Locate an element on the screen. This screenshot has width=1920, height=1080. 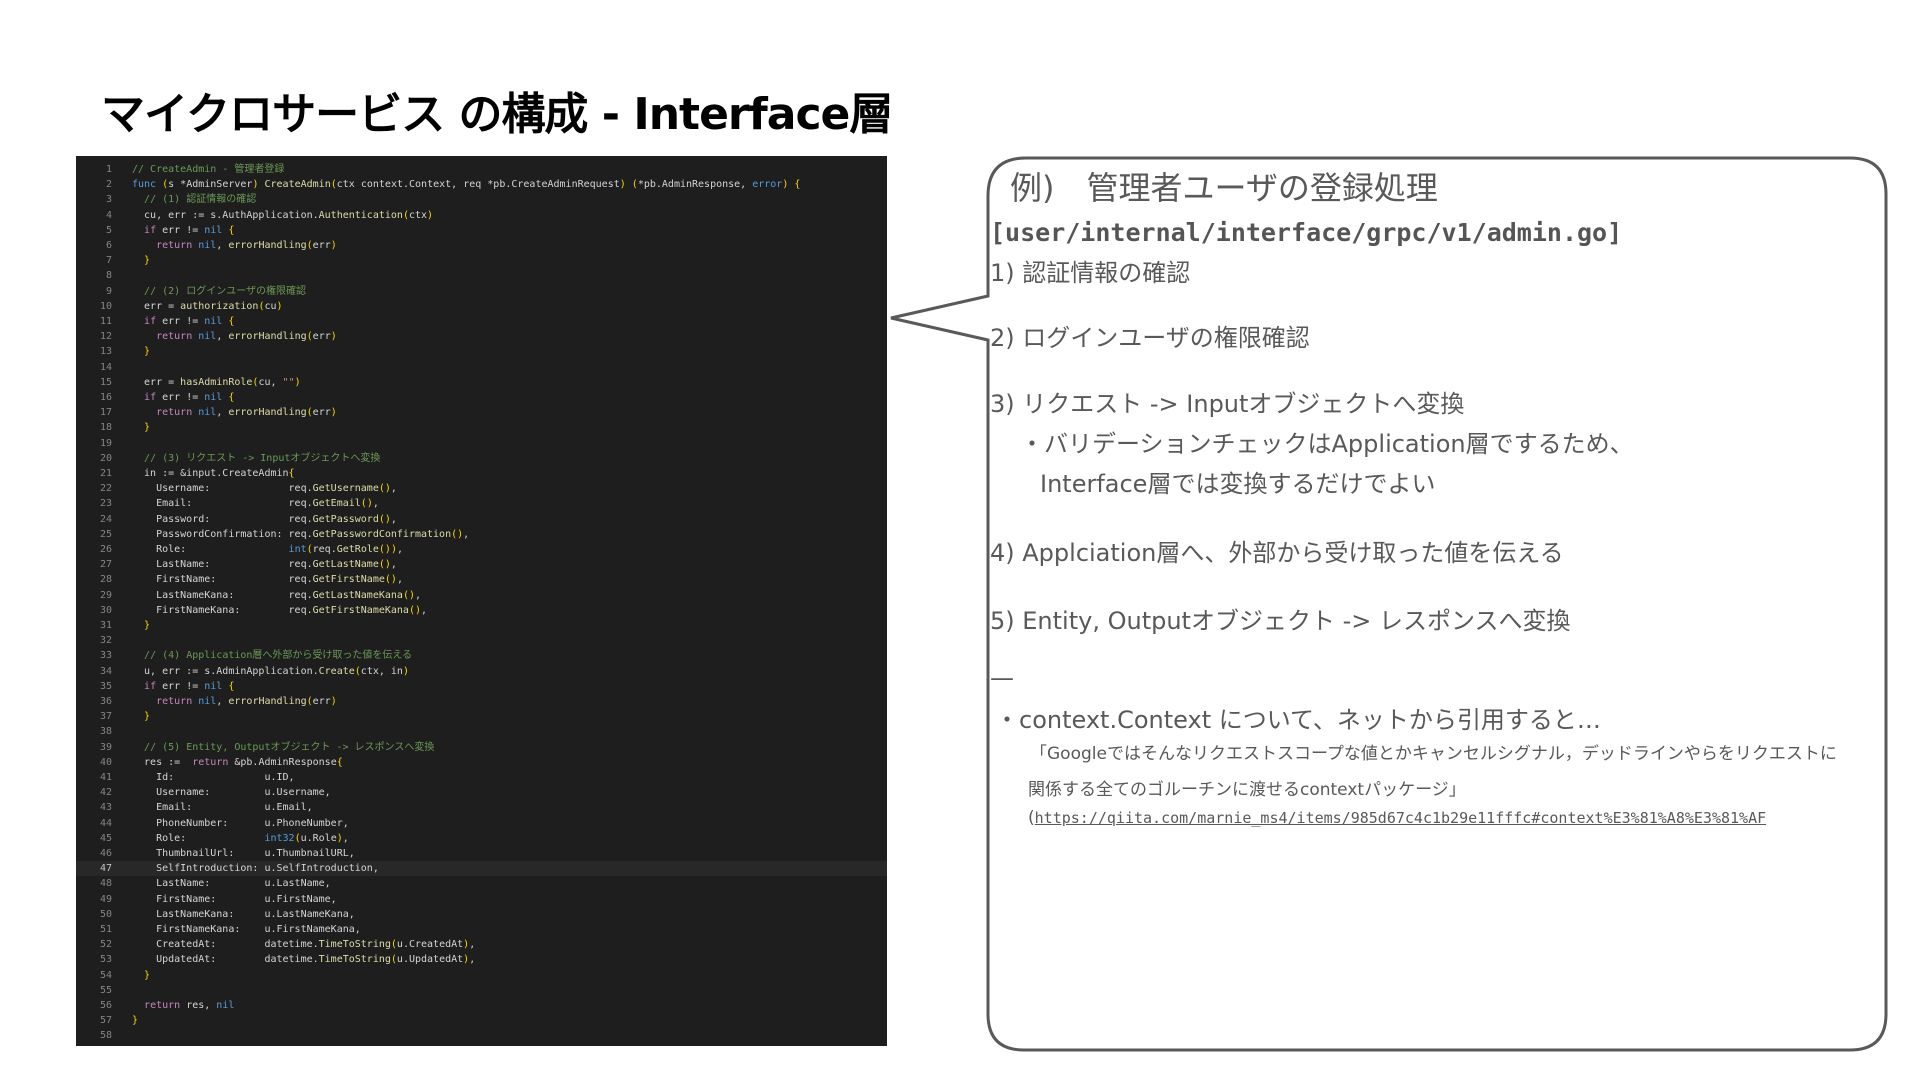
code-line: 45 Role: int32(u.Role), is located at coordinates (481, 838).